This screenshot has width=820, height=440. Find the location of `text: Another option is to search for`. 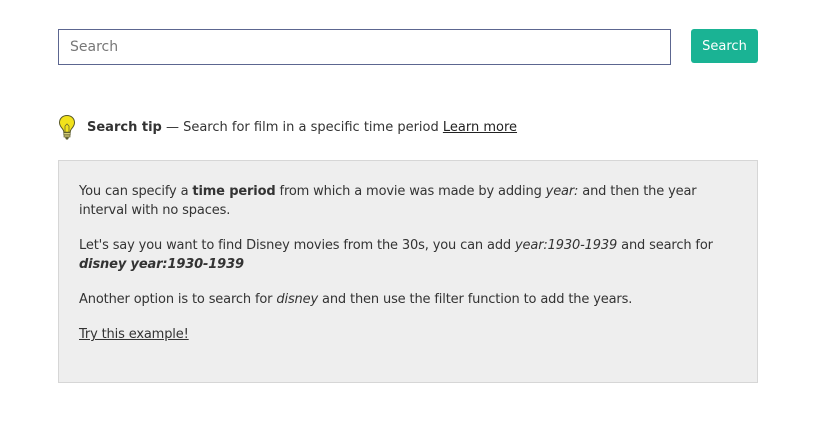

text: Another option is to search for is located at coordinates (178, 299).